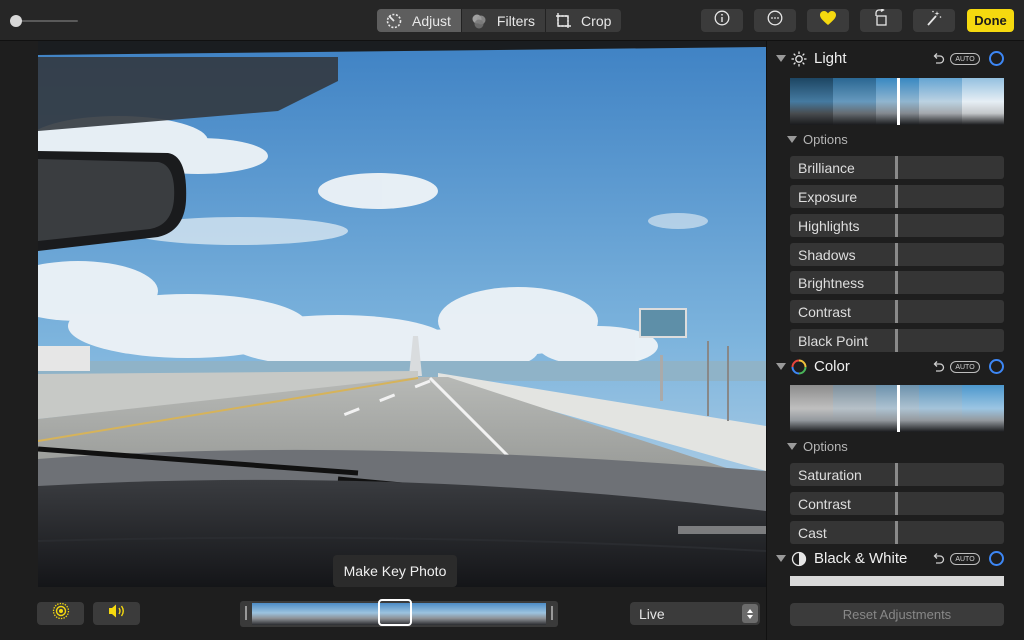 The height and width of the screenshot is (640, 1024). What do you see at coordinates (825, 139) in the screenshot?
I see `light-options-label: Options` at bounding box center [825, 139].